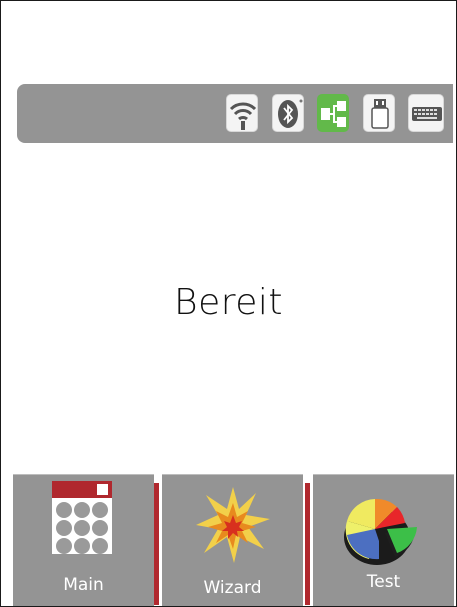 This screenshot has height=607, width=457. I want to click on wifi-icon, so click(242, 113).